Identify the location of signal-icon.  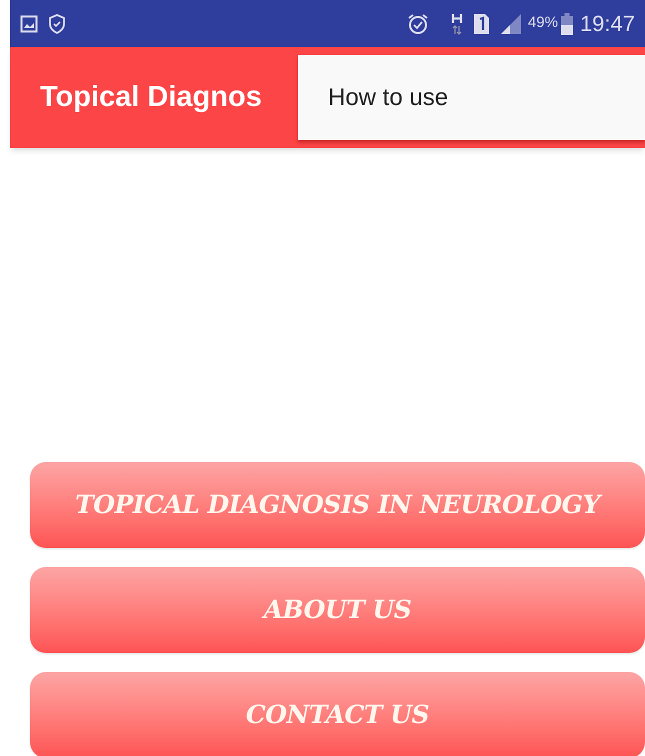
(511, 23).